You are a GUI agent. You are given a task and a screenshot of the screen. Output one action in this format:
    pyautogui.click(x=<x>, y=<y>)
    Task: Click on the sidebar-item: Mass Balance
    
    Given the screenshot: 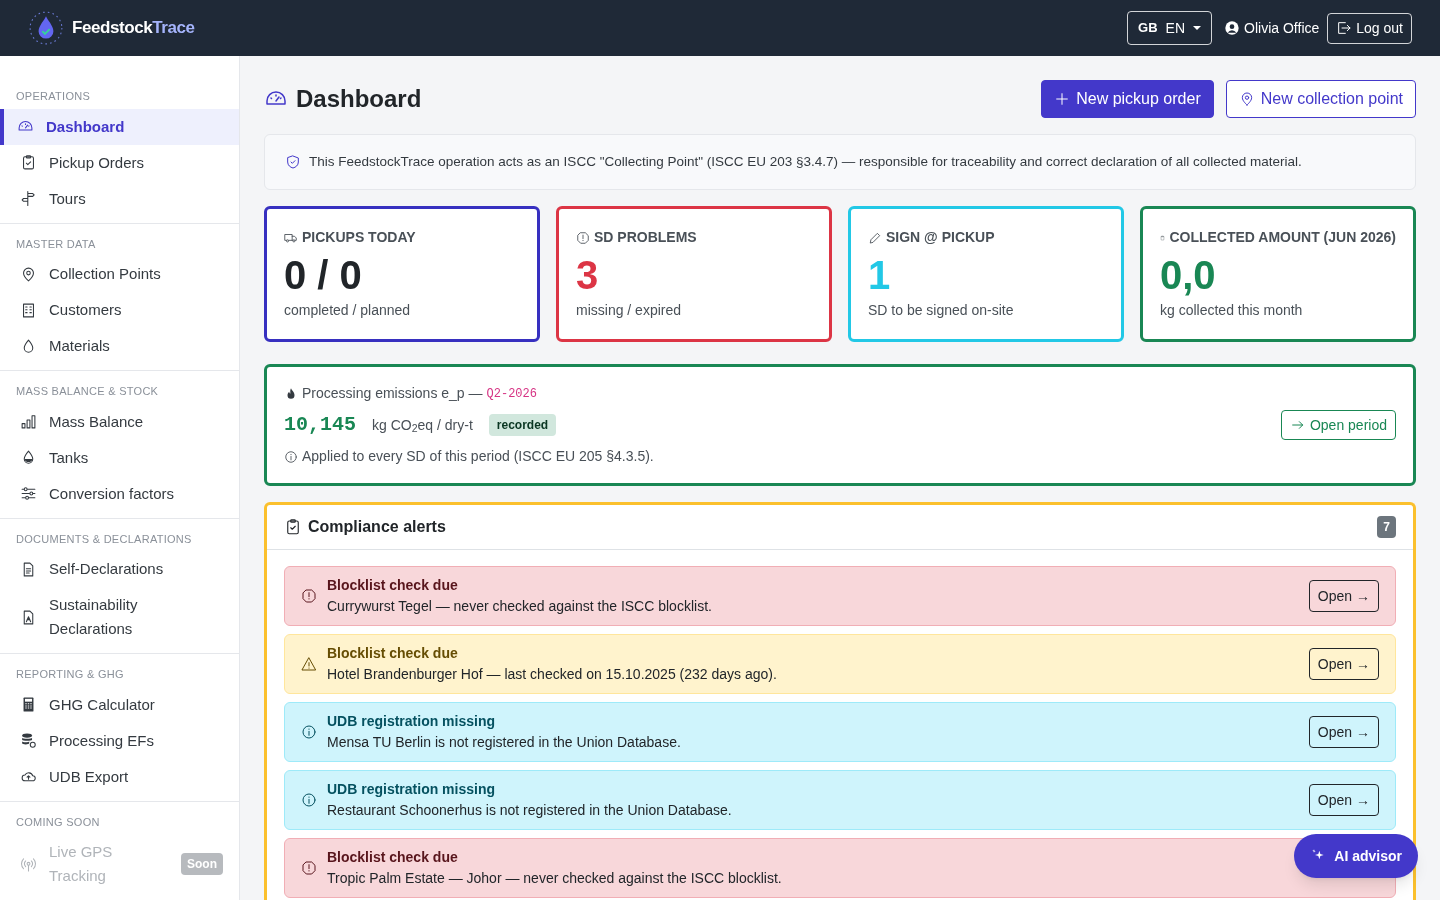 What is the action you would take?
    pyautogui.click(x=119, y=421)
    